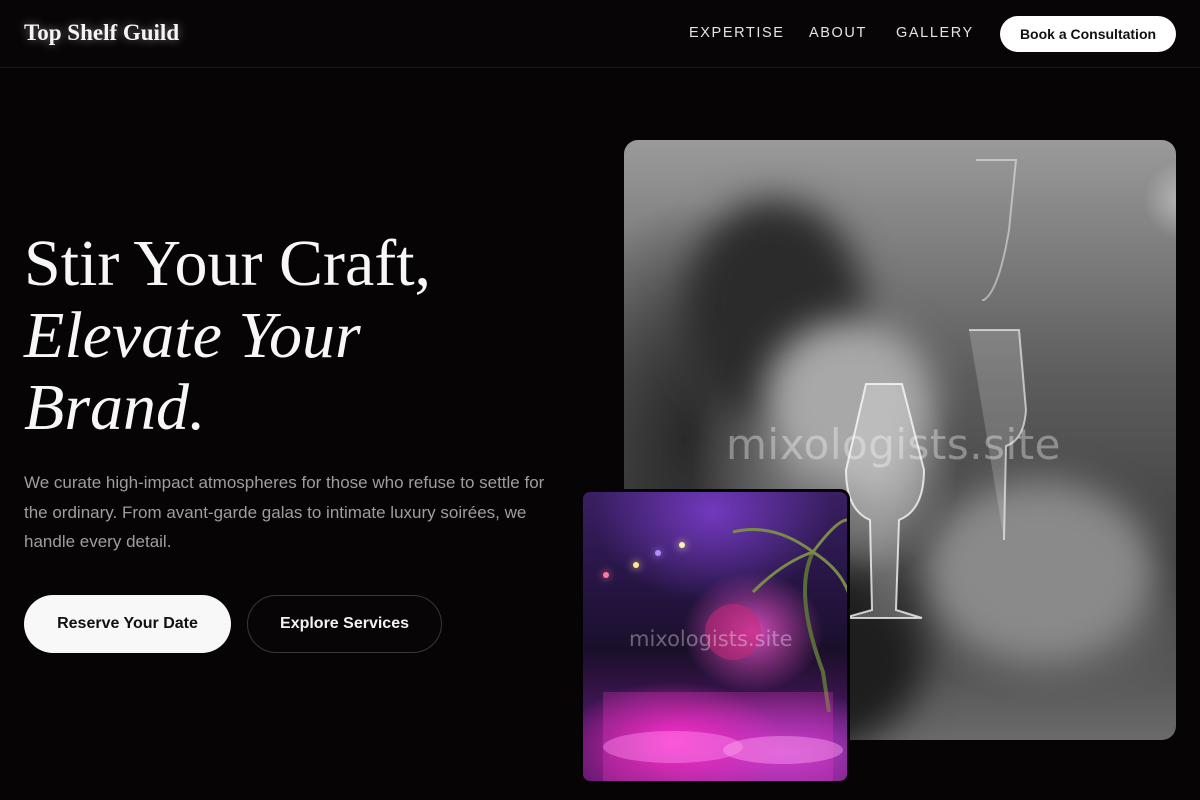 Image resolution: width=1200 pixels, height=800 pixels. What do you see at coordinates (737, 33) in the screenshot?
I see `nav-link-expertise: EXPERTISE` at bounding box center [737, 33].